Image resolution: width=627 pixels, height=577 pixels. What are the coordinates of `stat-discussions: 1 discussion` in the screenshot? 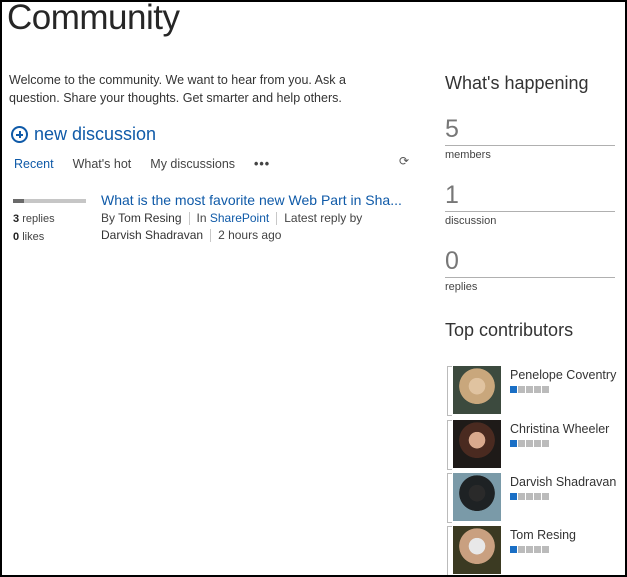 It's located at (530, 204).